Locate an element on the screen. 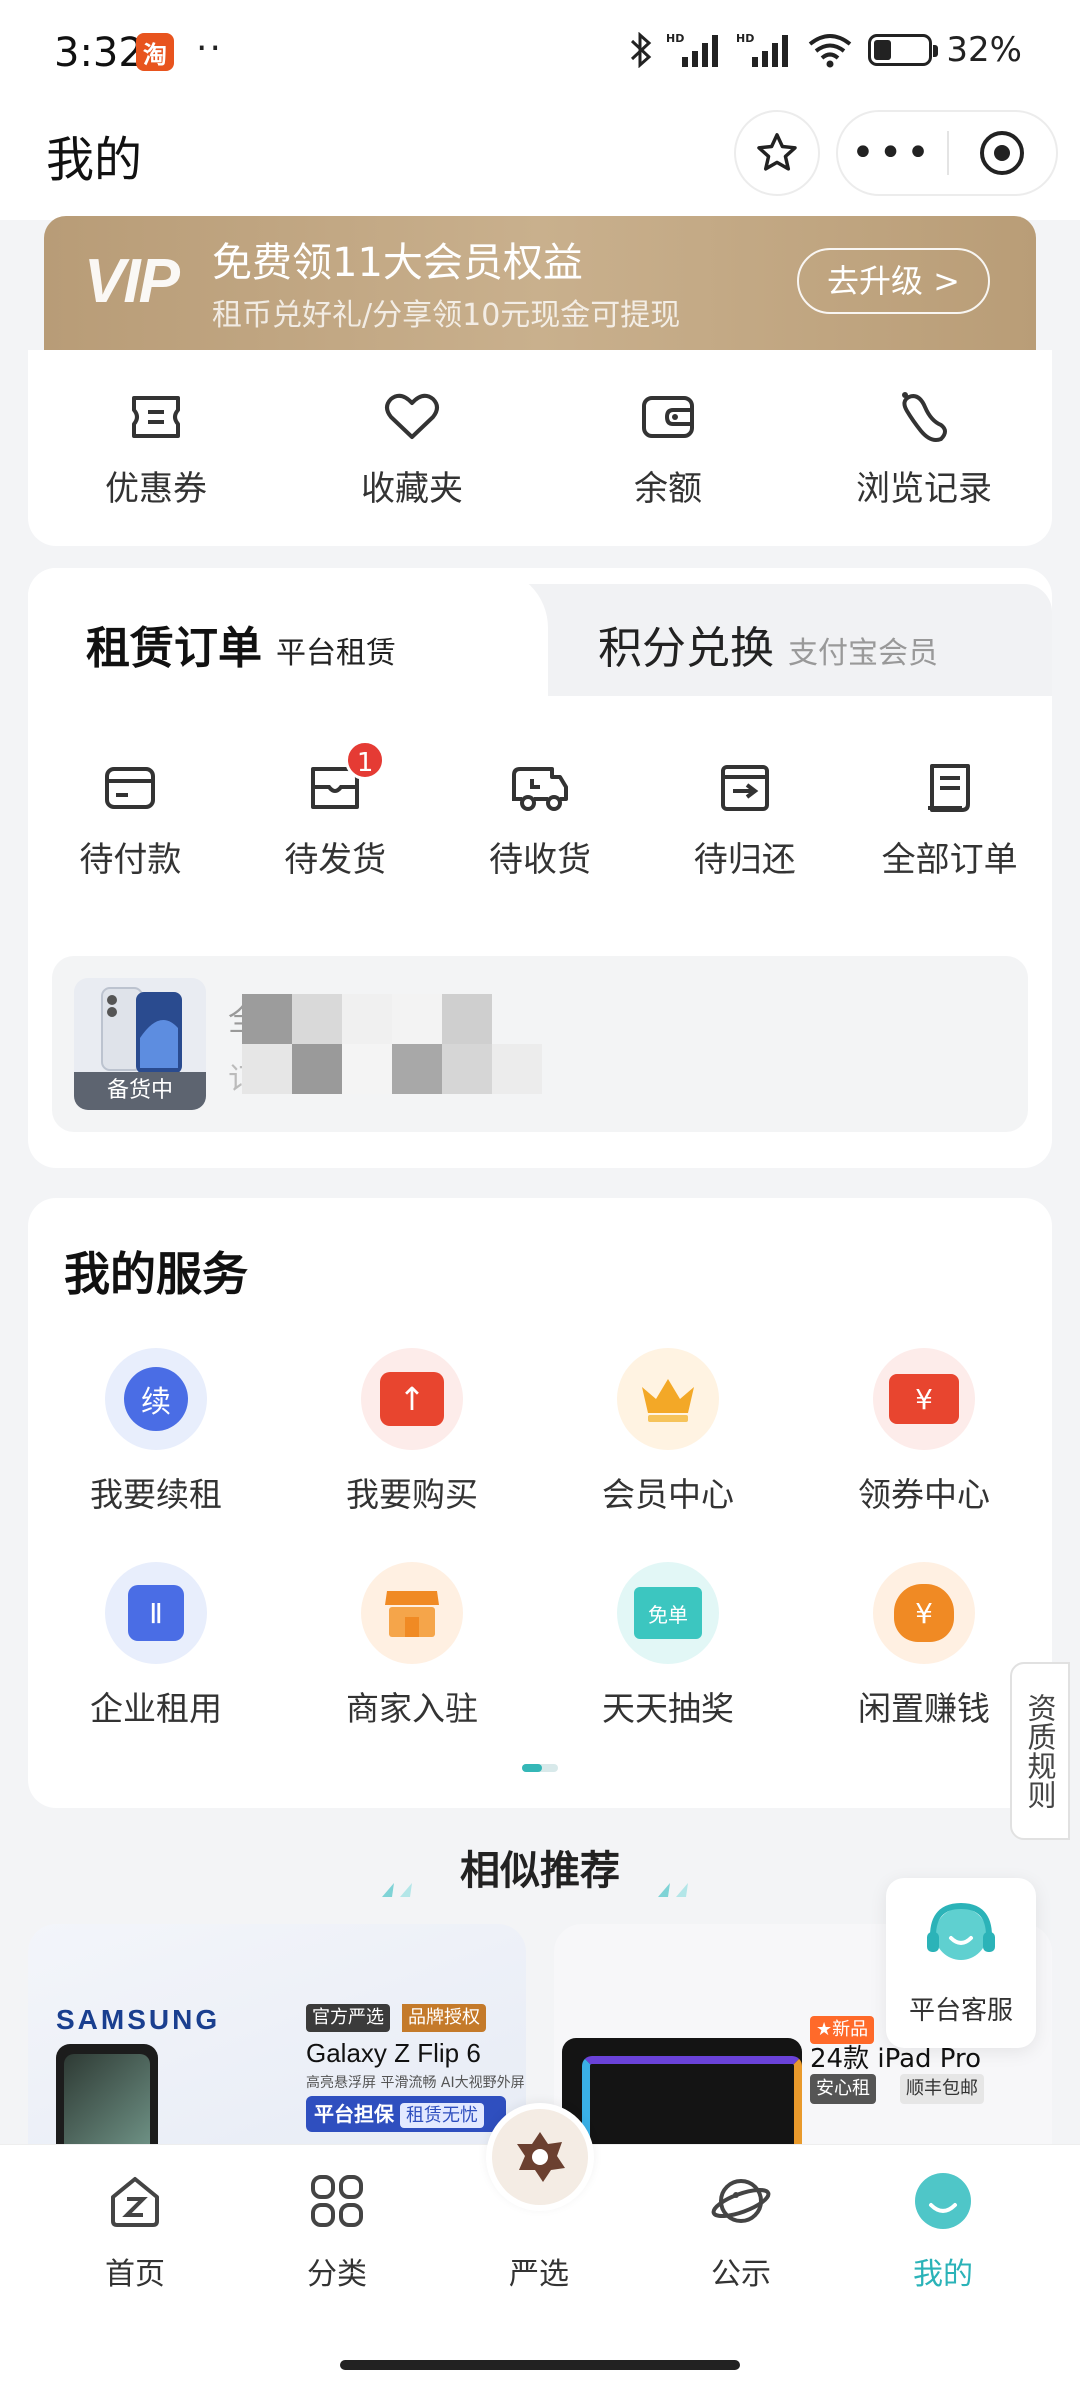  service-member-center: 会员中心 is located at coordinates (668, 1455).